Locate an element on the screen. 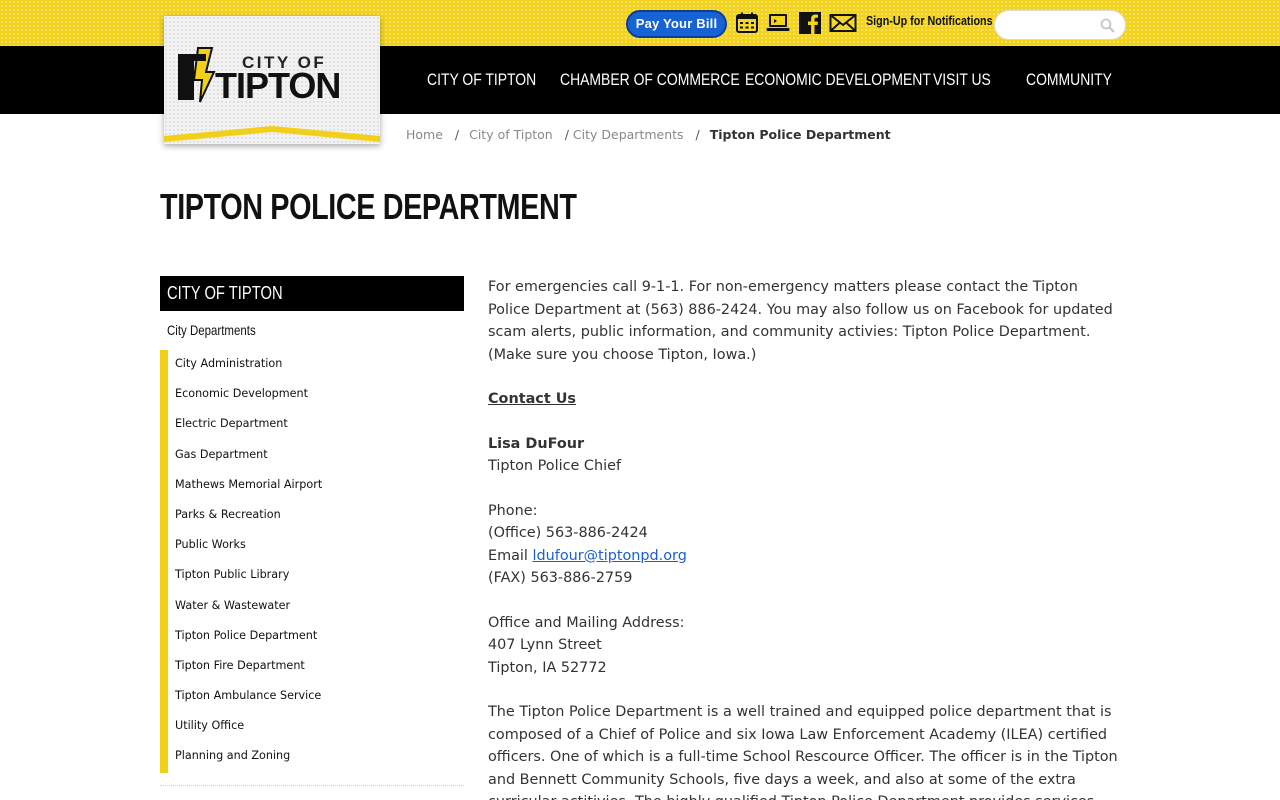 The width and height of the screenshot is (1280, 800). sidebar-item-utility-office: Utility Office is located at coordinates (319, 727).